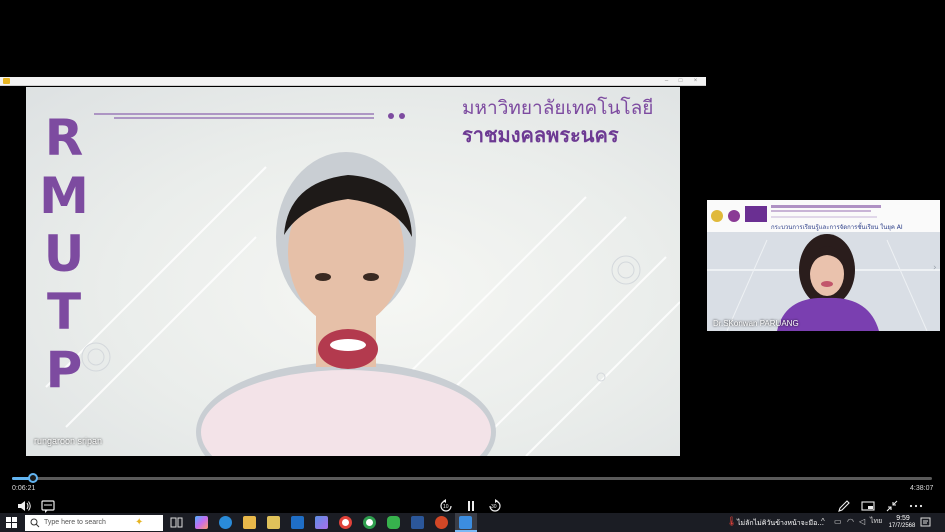 This screenshot has width=945, height=532. I want to click on window-titlebar: – □ ×, so click(353, 81).